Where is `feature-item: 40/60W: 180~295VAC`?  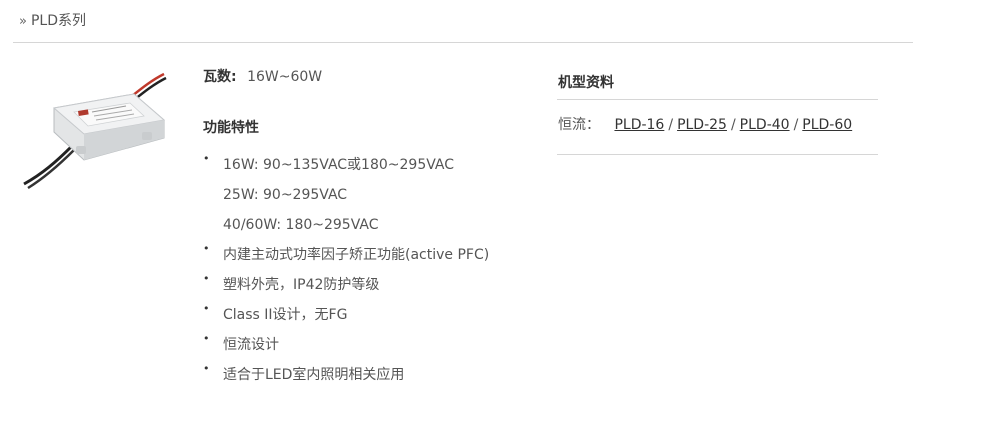
feature-item: 40/60W: 180~295VAC is located at coordinates (301, 225).